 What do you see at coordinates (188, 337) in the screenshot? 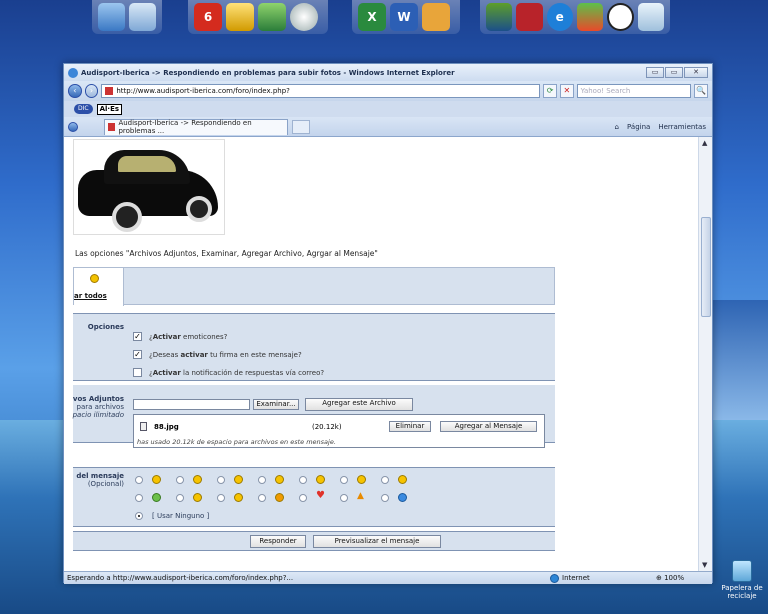
I see `emoticons-option-text: ¿Activar emoticones?` at bounding box center [188, 337].